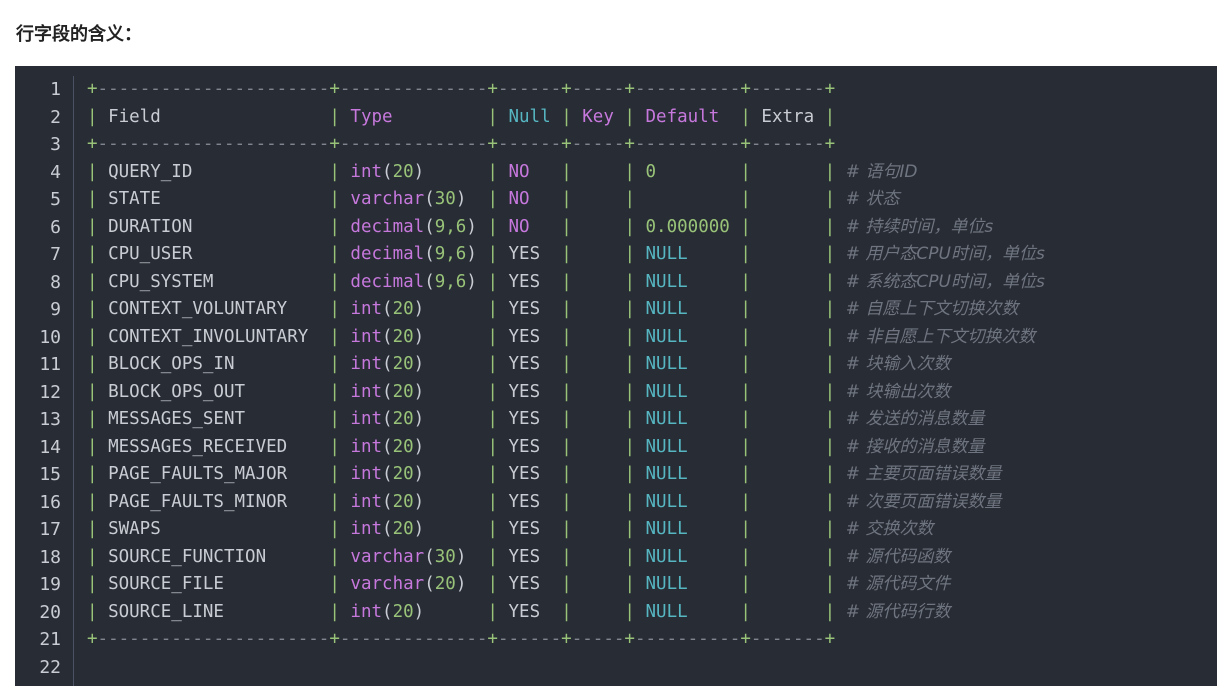 Image resolution: width=1221 pixels, height=686 pixels. I want to click on header-key: Key, so click(598, 116).